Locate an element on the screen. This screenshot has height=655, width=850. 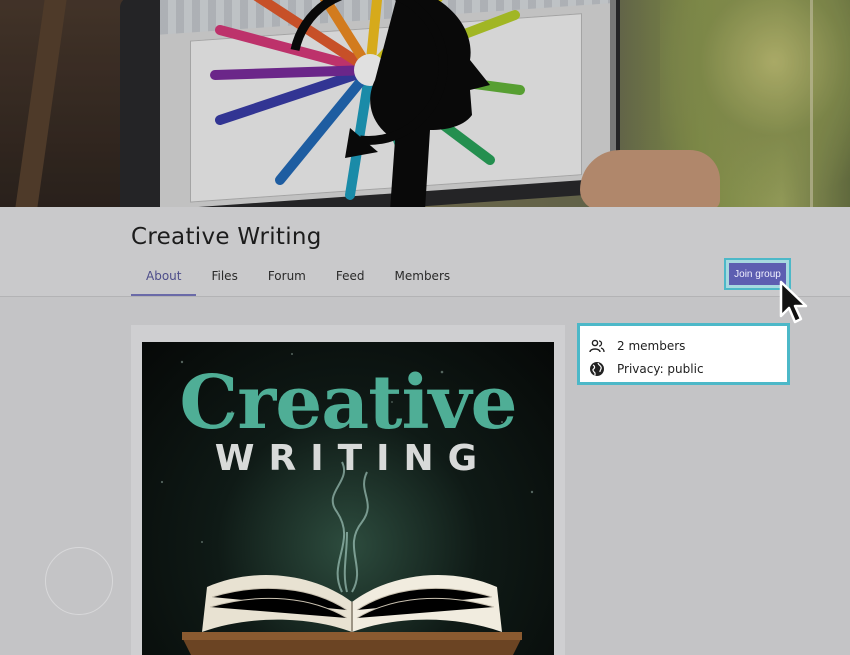
join-group-button: Join group is located at coordinates (757, 274).